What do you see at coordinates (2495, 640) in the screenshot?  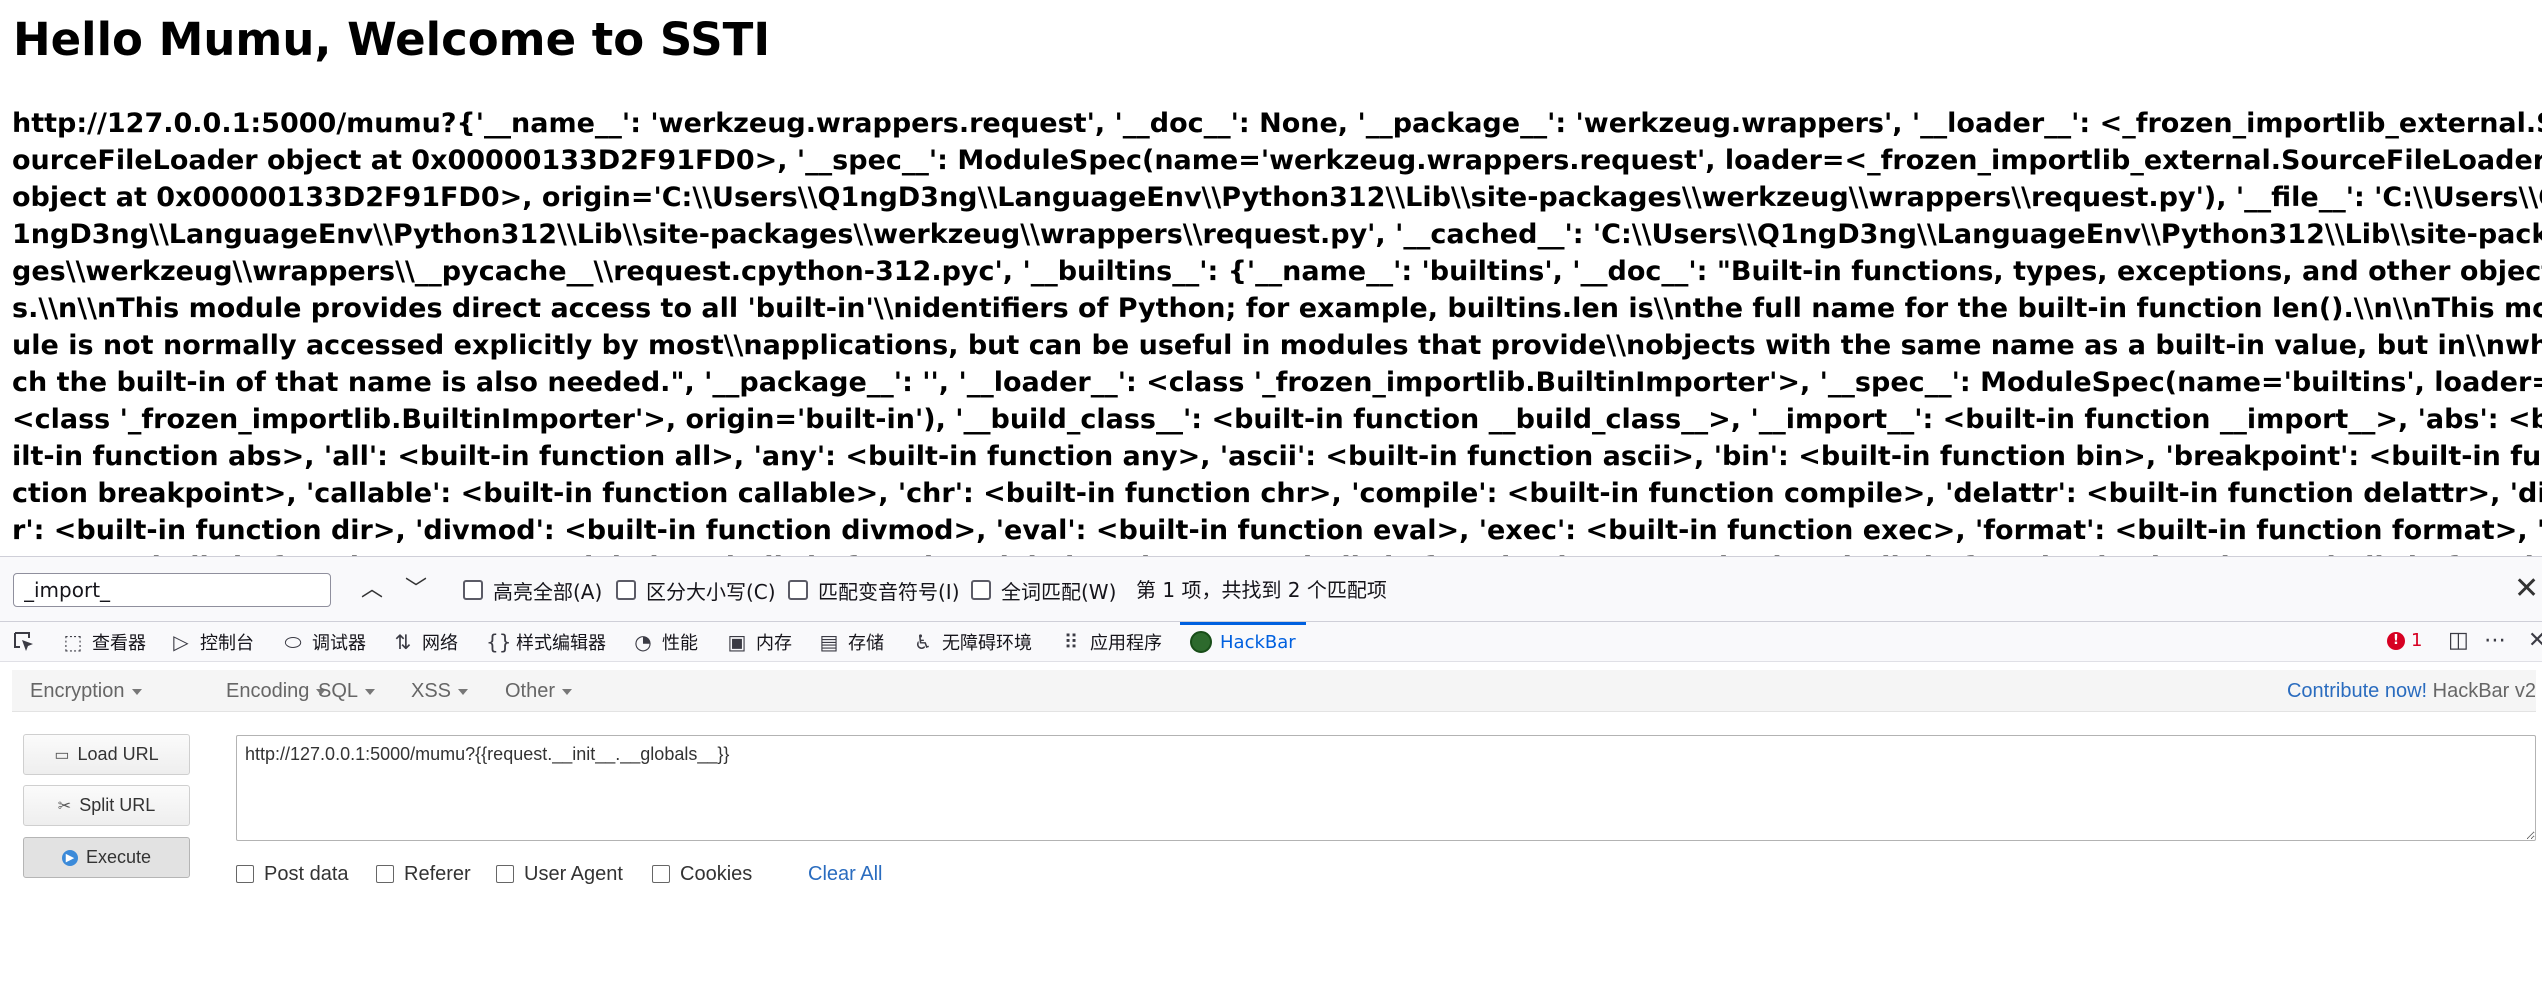 I see `more-options-icon: ⋯` at bounding box center [2495, 640].